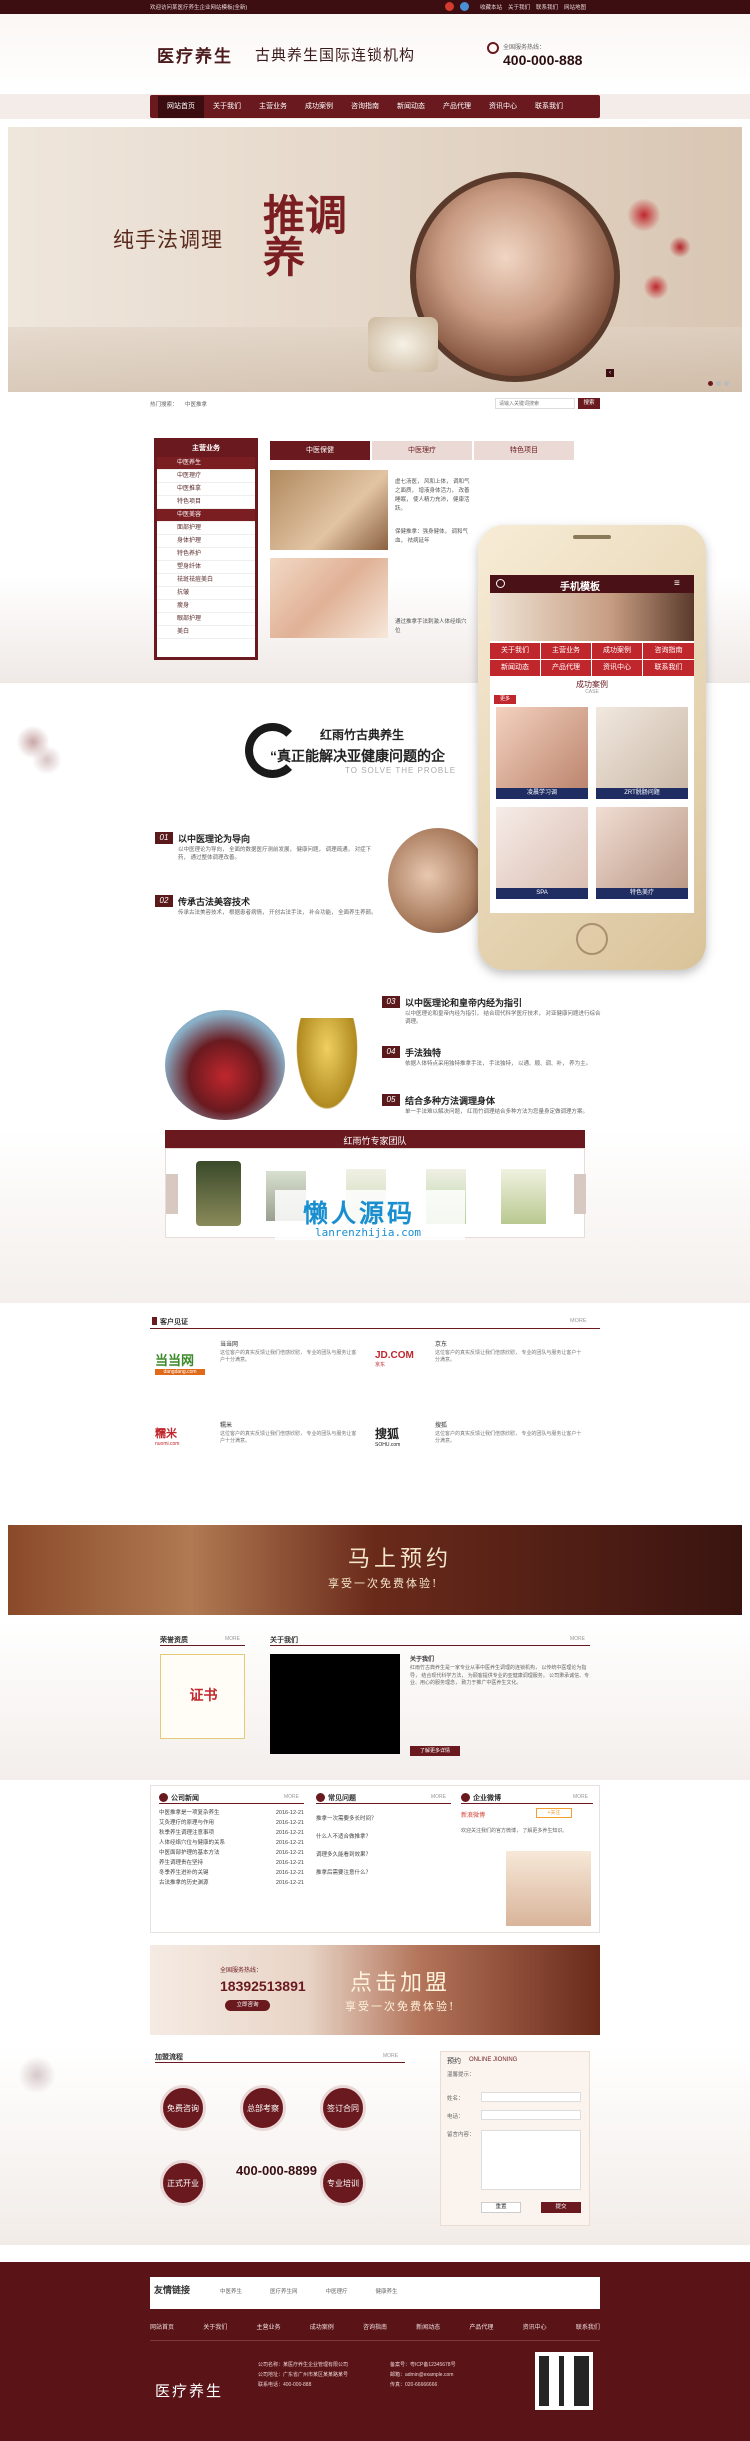  What do you see at coordinates (589, 403) in the screenshot?
I see `search-button: 搜索` at bounding box center [589, 403].